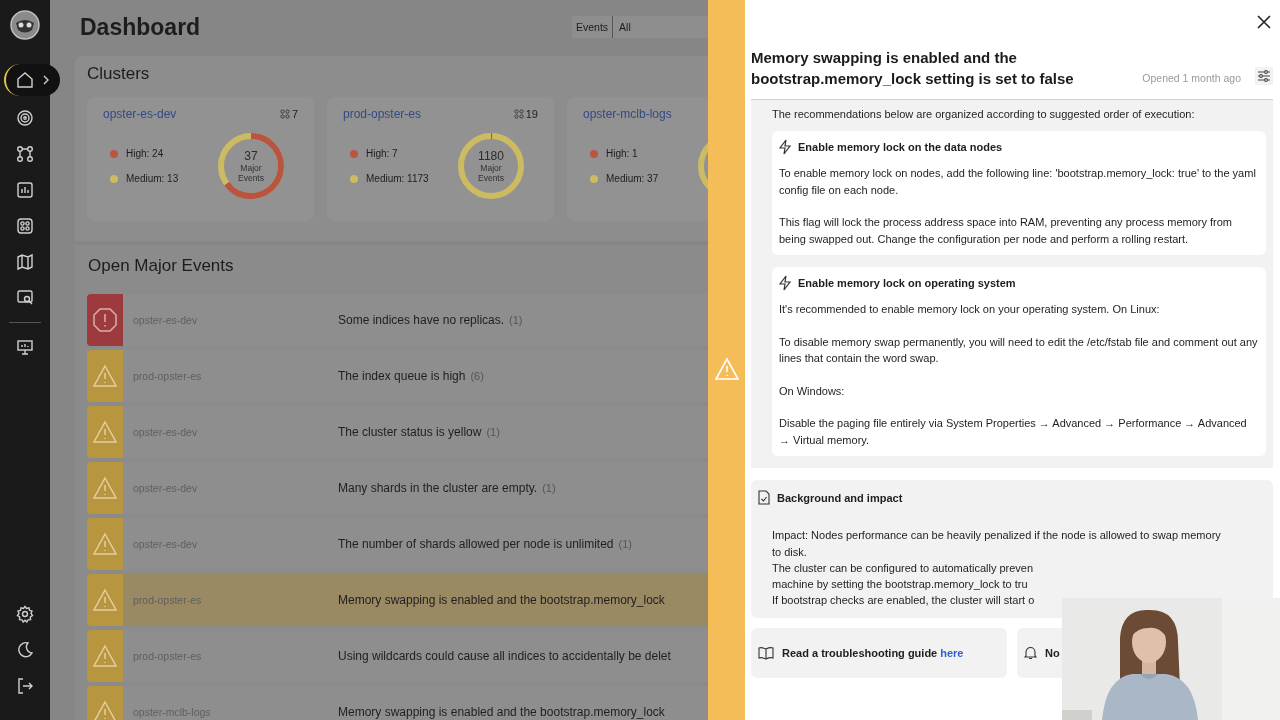 This screenshot has height=720, width=1280. I want to click on event-message: The index queue is high, so click(402, 376).